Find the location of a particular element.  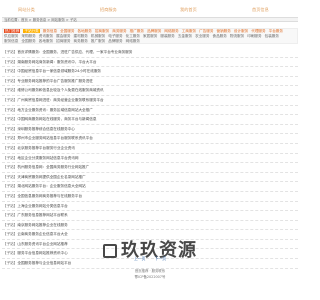

nav-link-4: 首页信息 is located at coordinates (260, 10).